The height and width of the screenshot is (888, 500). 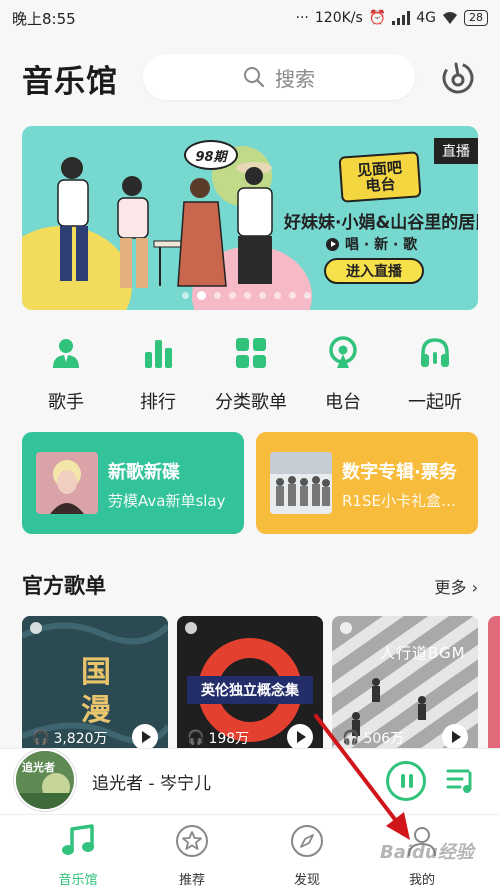 What do you see at coordinates (295, 78) in the screenshot?
I see `search-placeholder: 搜索` at bounding box center [295, 78].